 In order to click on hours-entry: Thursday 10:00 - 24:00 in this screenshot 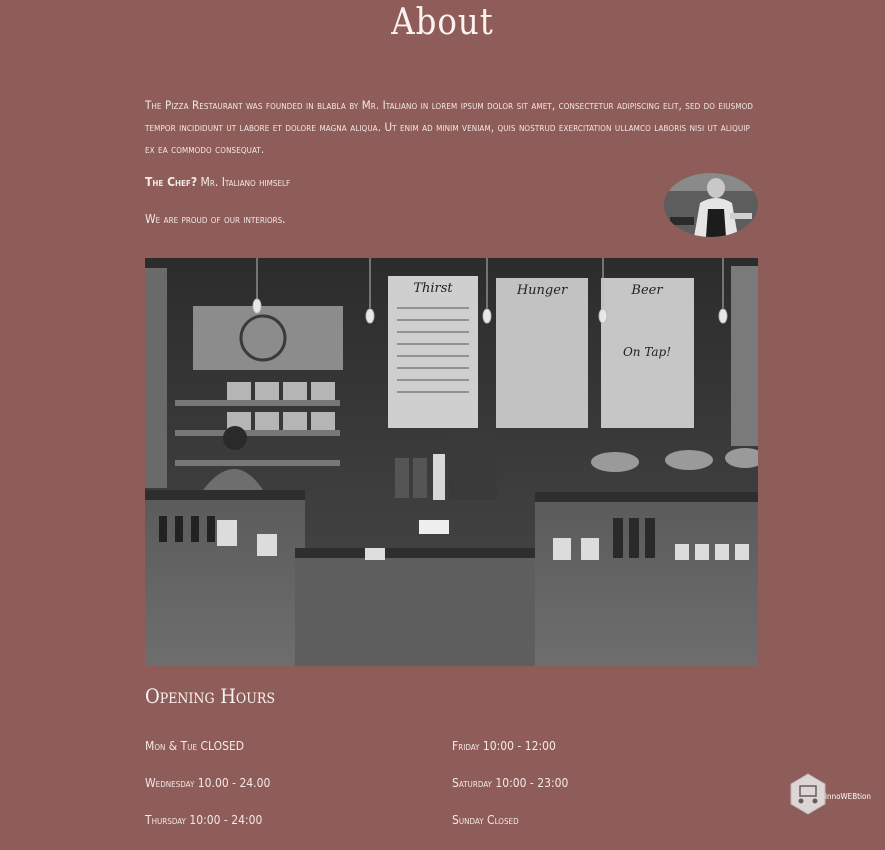, I will do `click(204, 820)`.